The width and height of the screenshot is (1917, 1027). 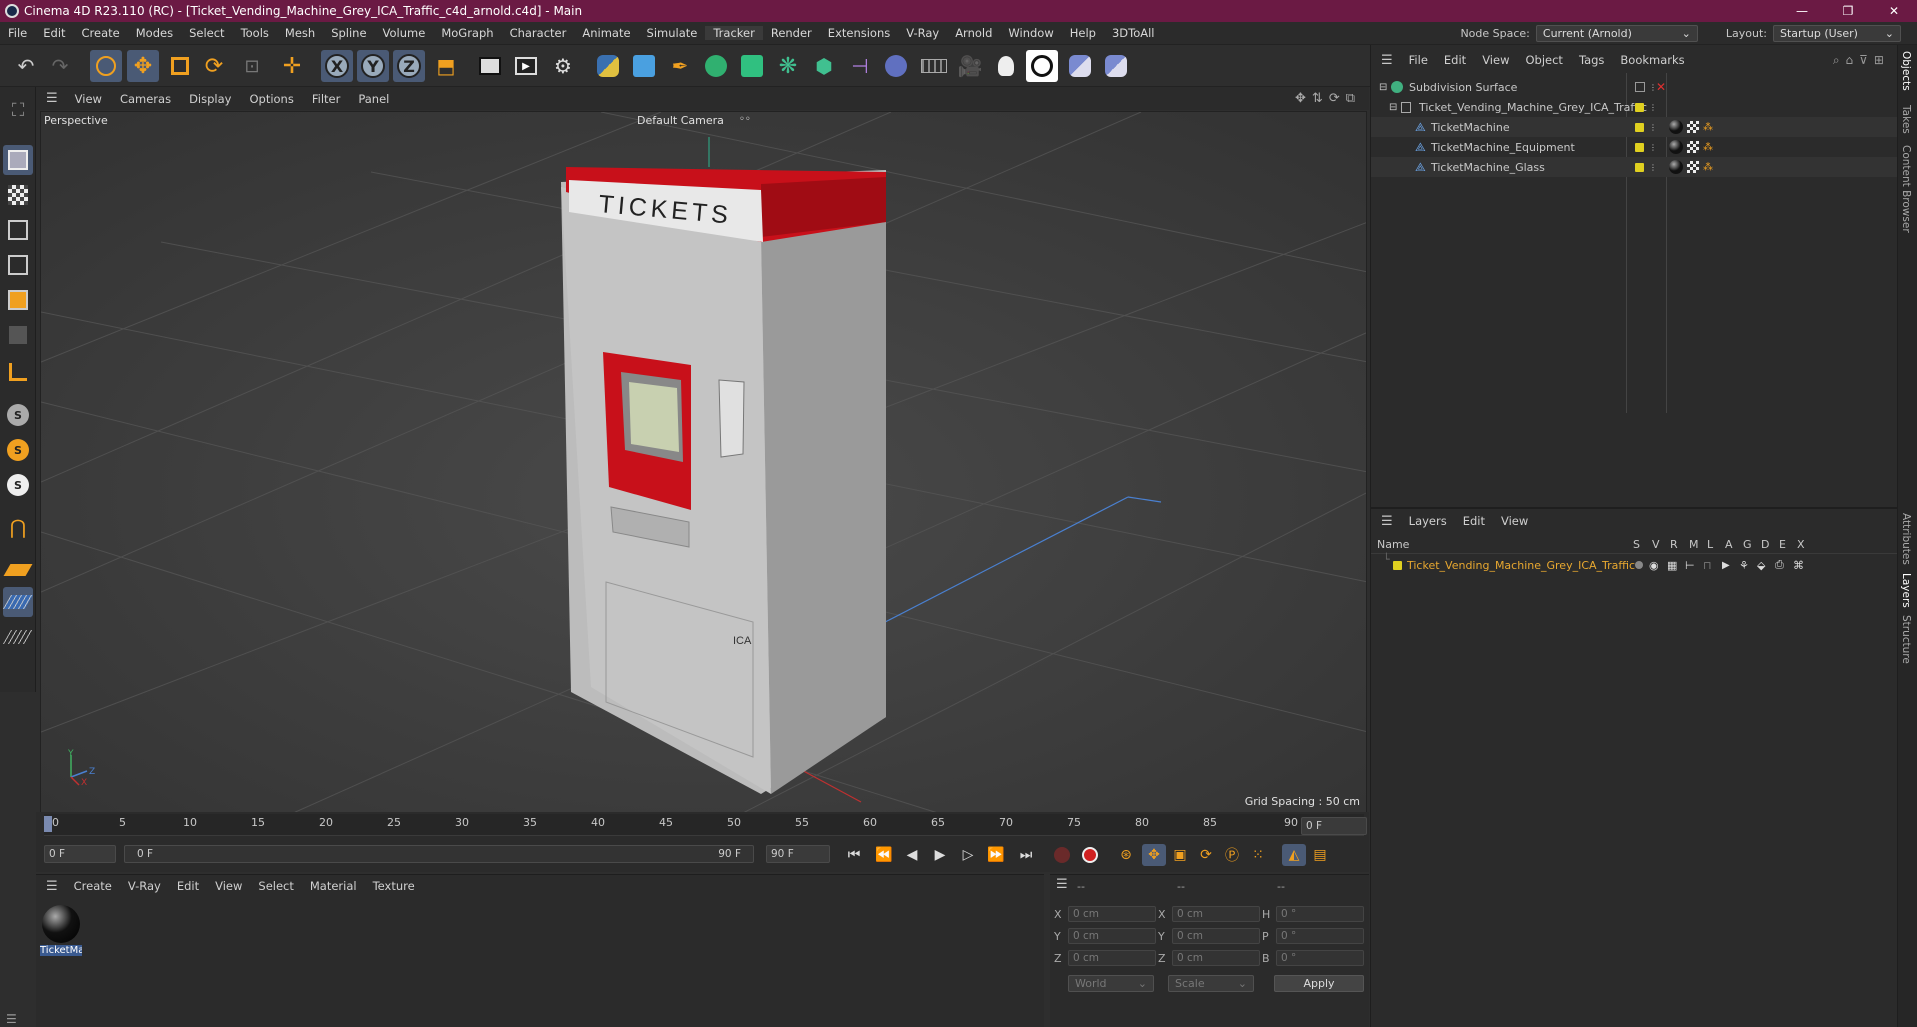 What do you see at coordinates (439, 854) in the screenshot?
I see `range-slider: 0 F 90 F` at bounding box center [439, 854].